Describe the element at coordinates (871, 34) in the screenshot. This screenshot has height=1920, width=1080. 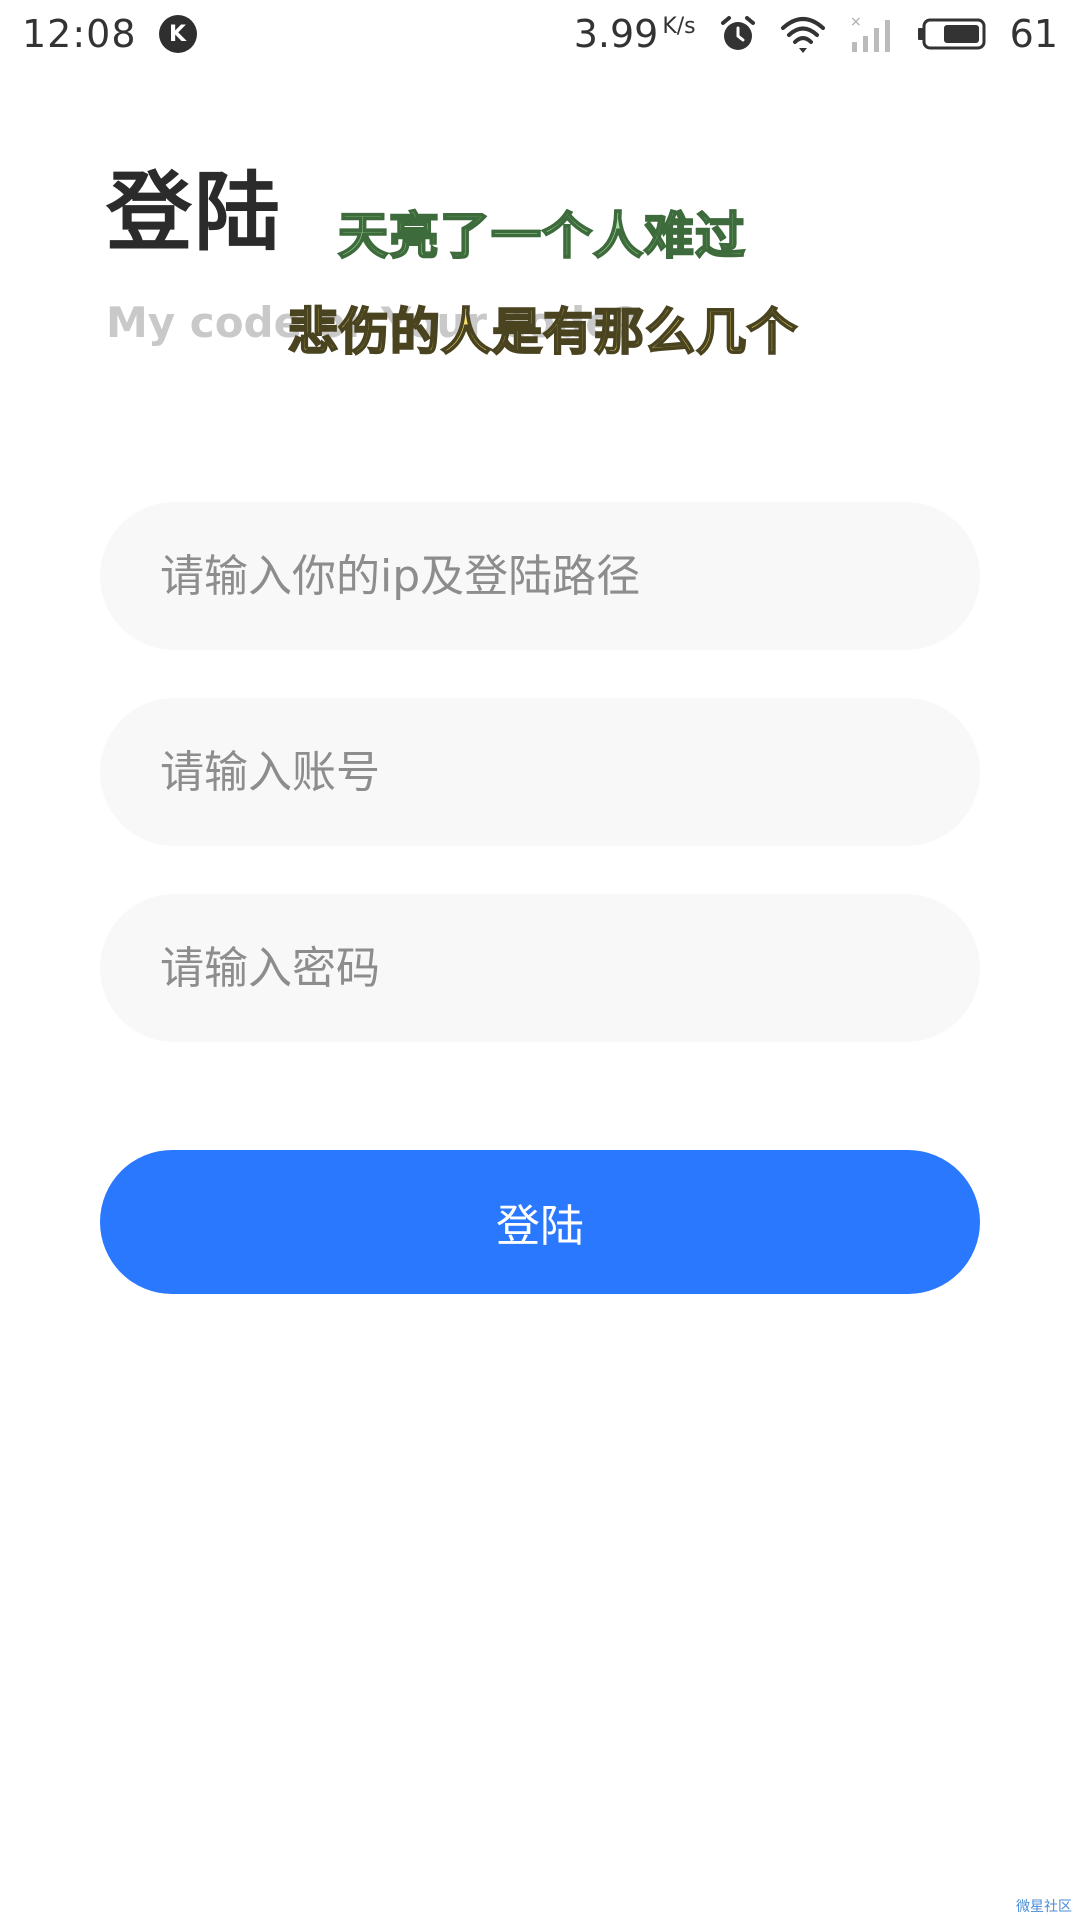
I see `cellular-signal-icon: ×` at that location.